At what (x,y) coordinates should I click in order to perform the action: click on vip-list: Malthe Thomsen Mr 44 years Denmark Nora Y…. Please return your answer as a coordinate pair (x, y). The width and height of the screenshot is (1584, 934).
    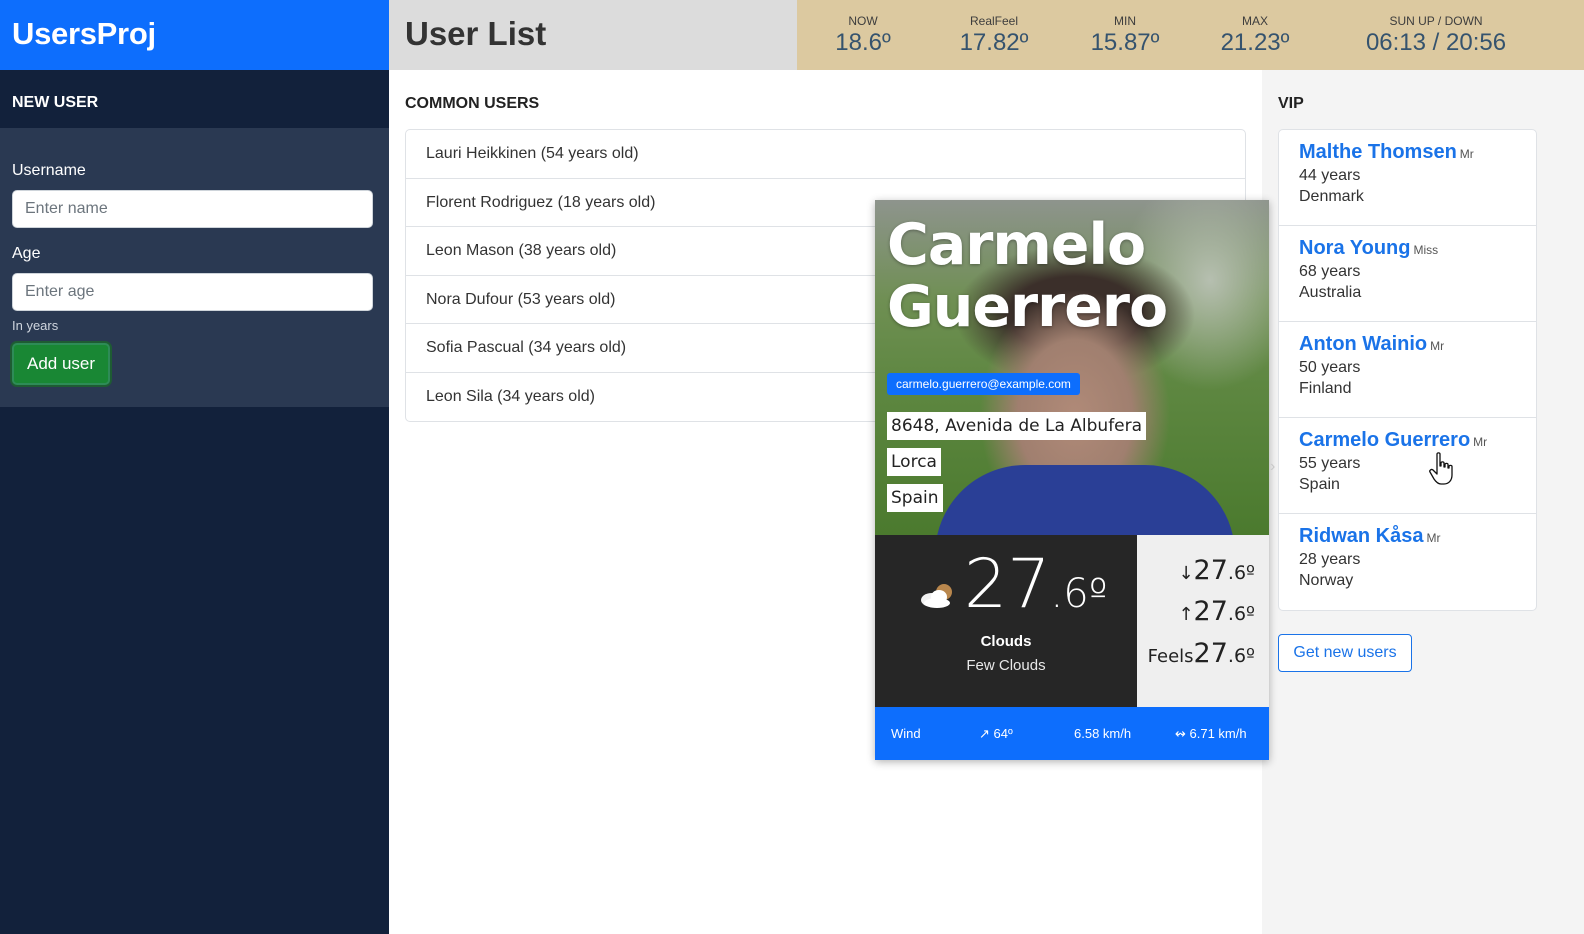
    Looking at the image, I should click on (1407, 370).